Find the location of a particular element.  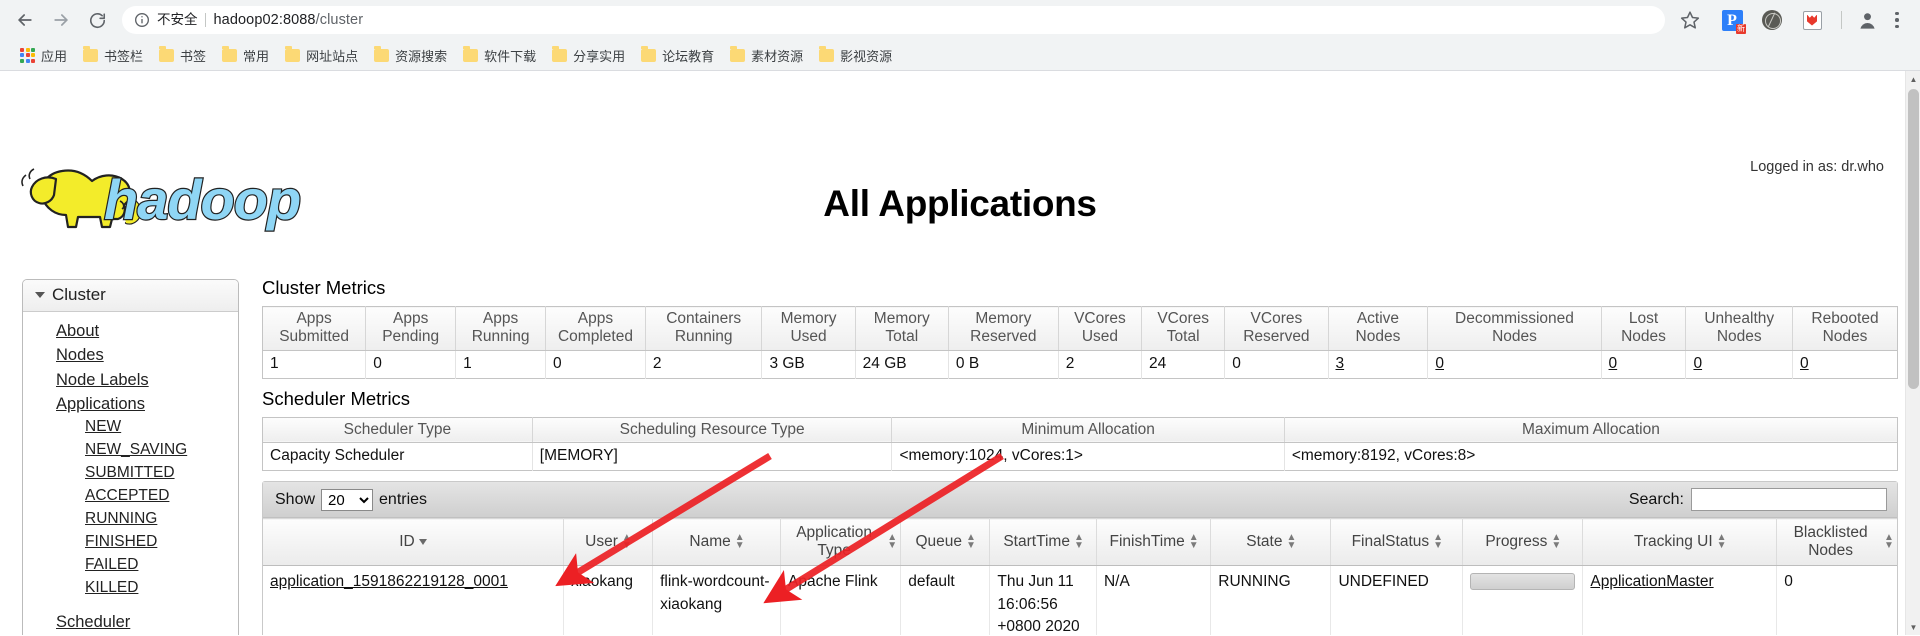

tracking-ui-link: ApplicationMaster is located at coordinates (1651, 581).